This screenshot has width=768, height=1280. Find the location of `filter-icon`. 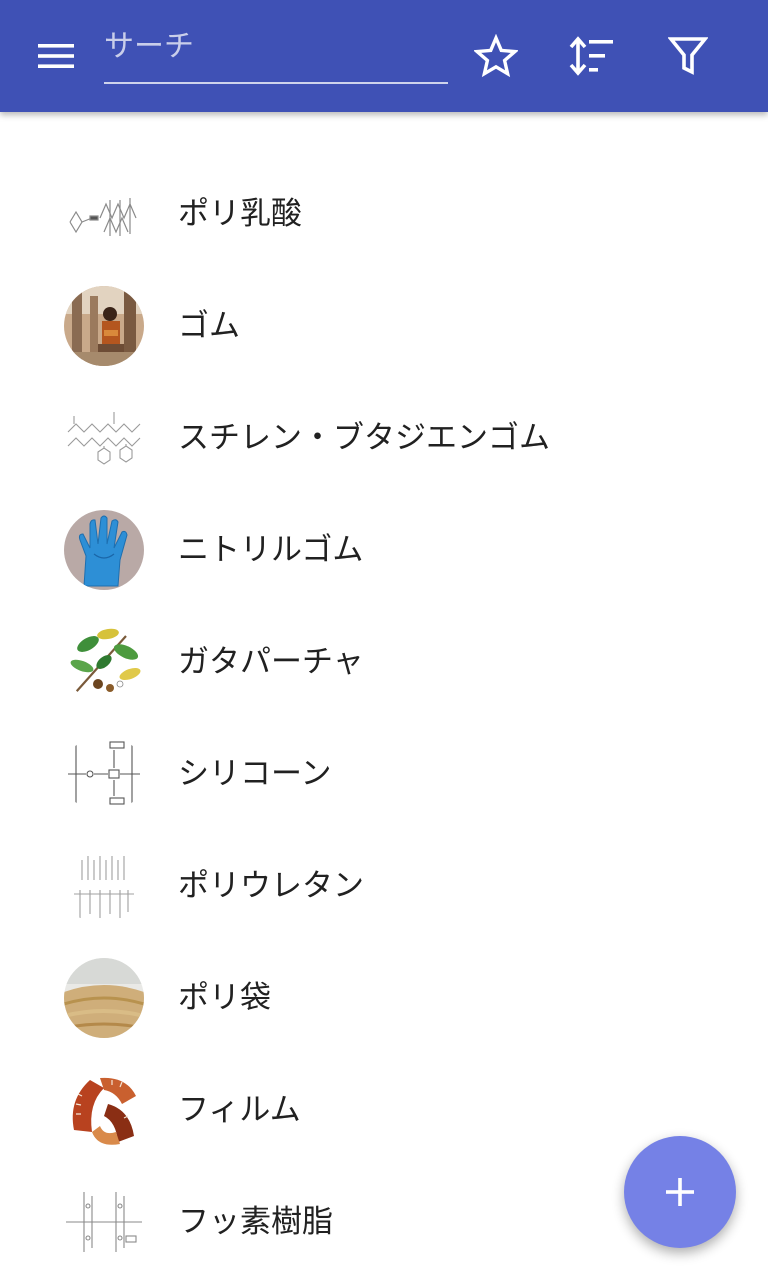

filter-icon is located at coordinates (688, 56).